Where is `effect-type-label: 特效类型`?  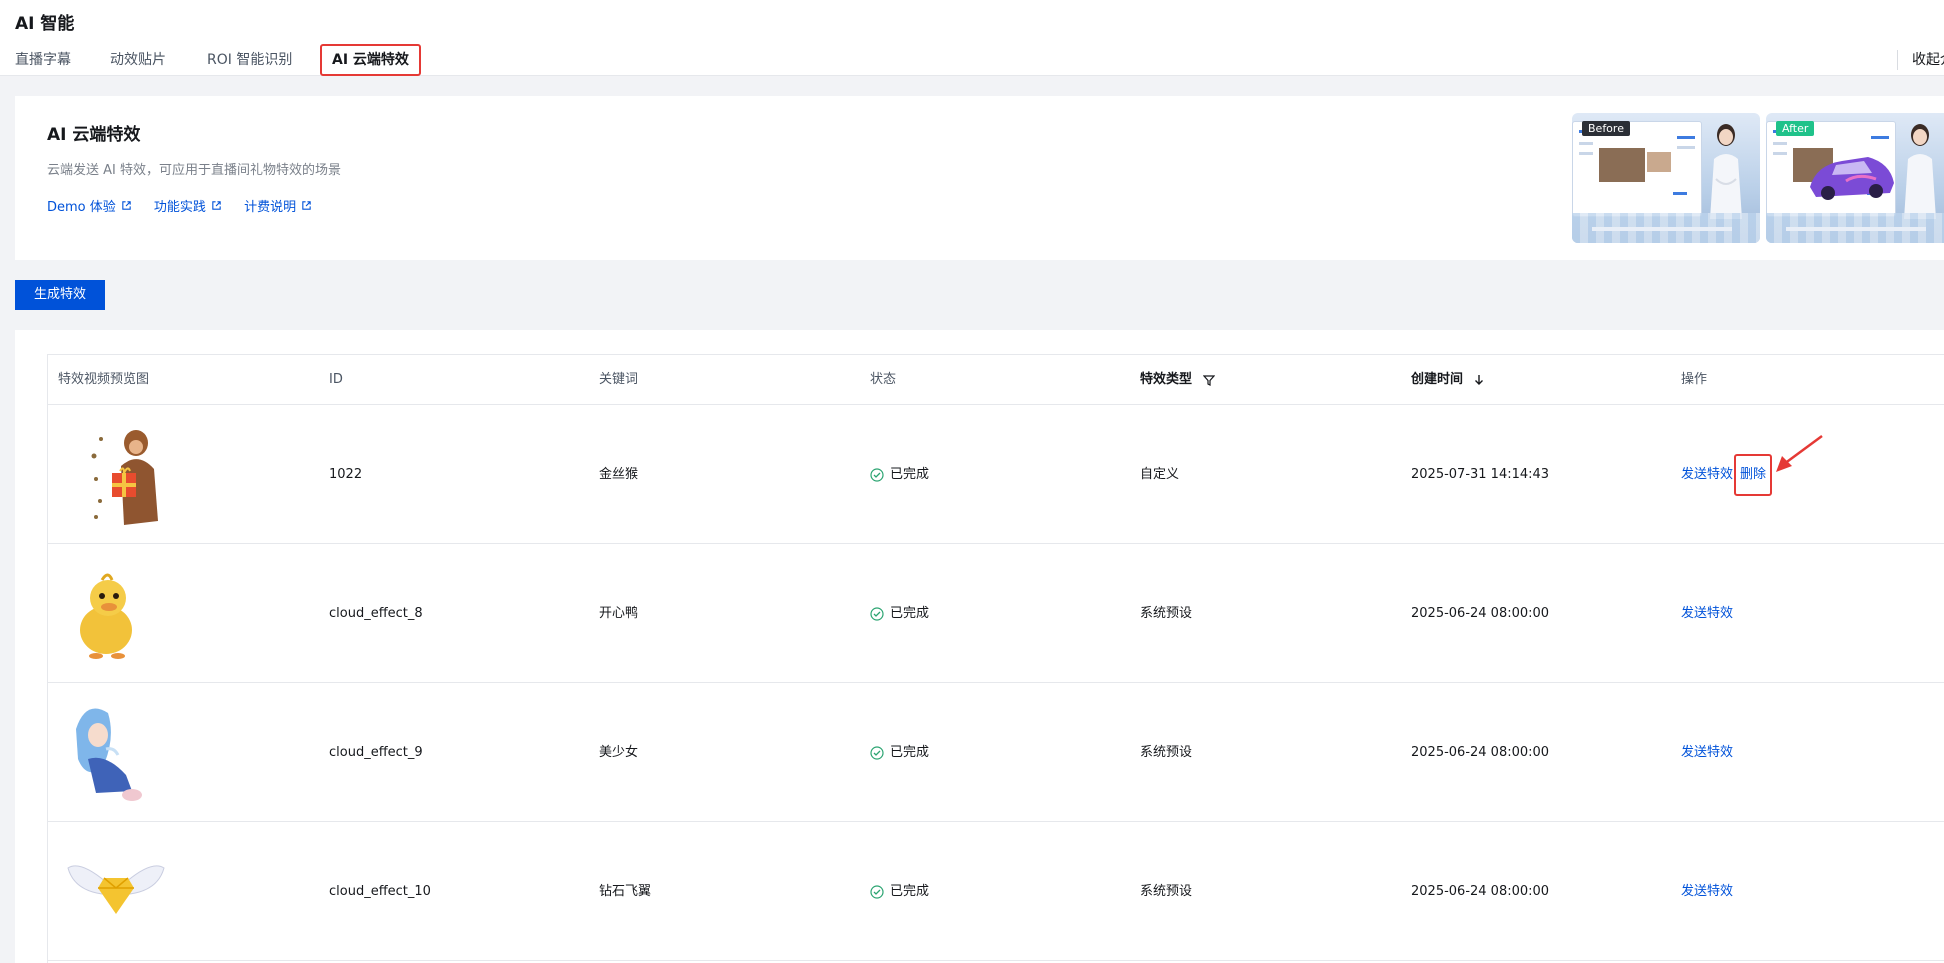 effect-type-label: 特效类型 is located at coordinates (1166, 379).